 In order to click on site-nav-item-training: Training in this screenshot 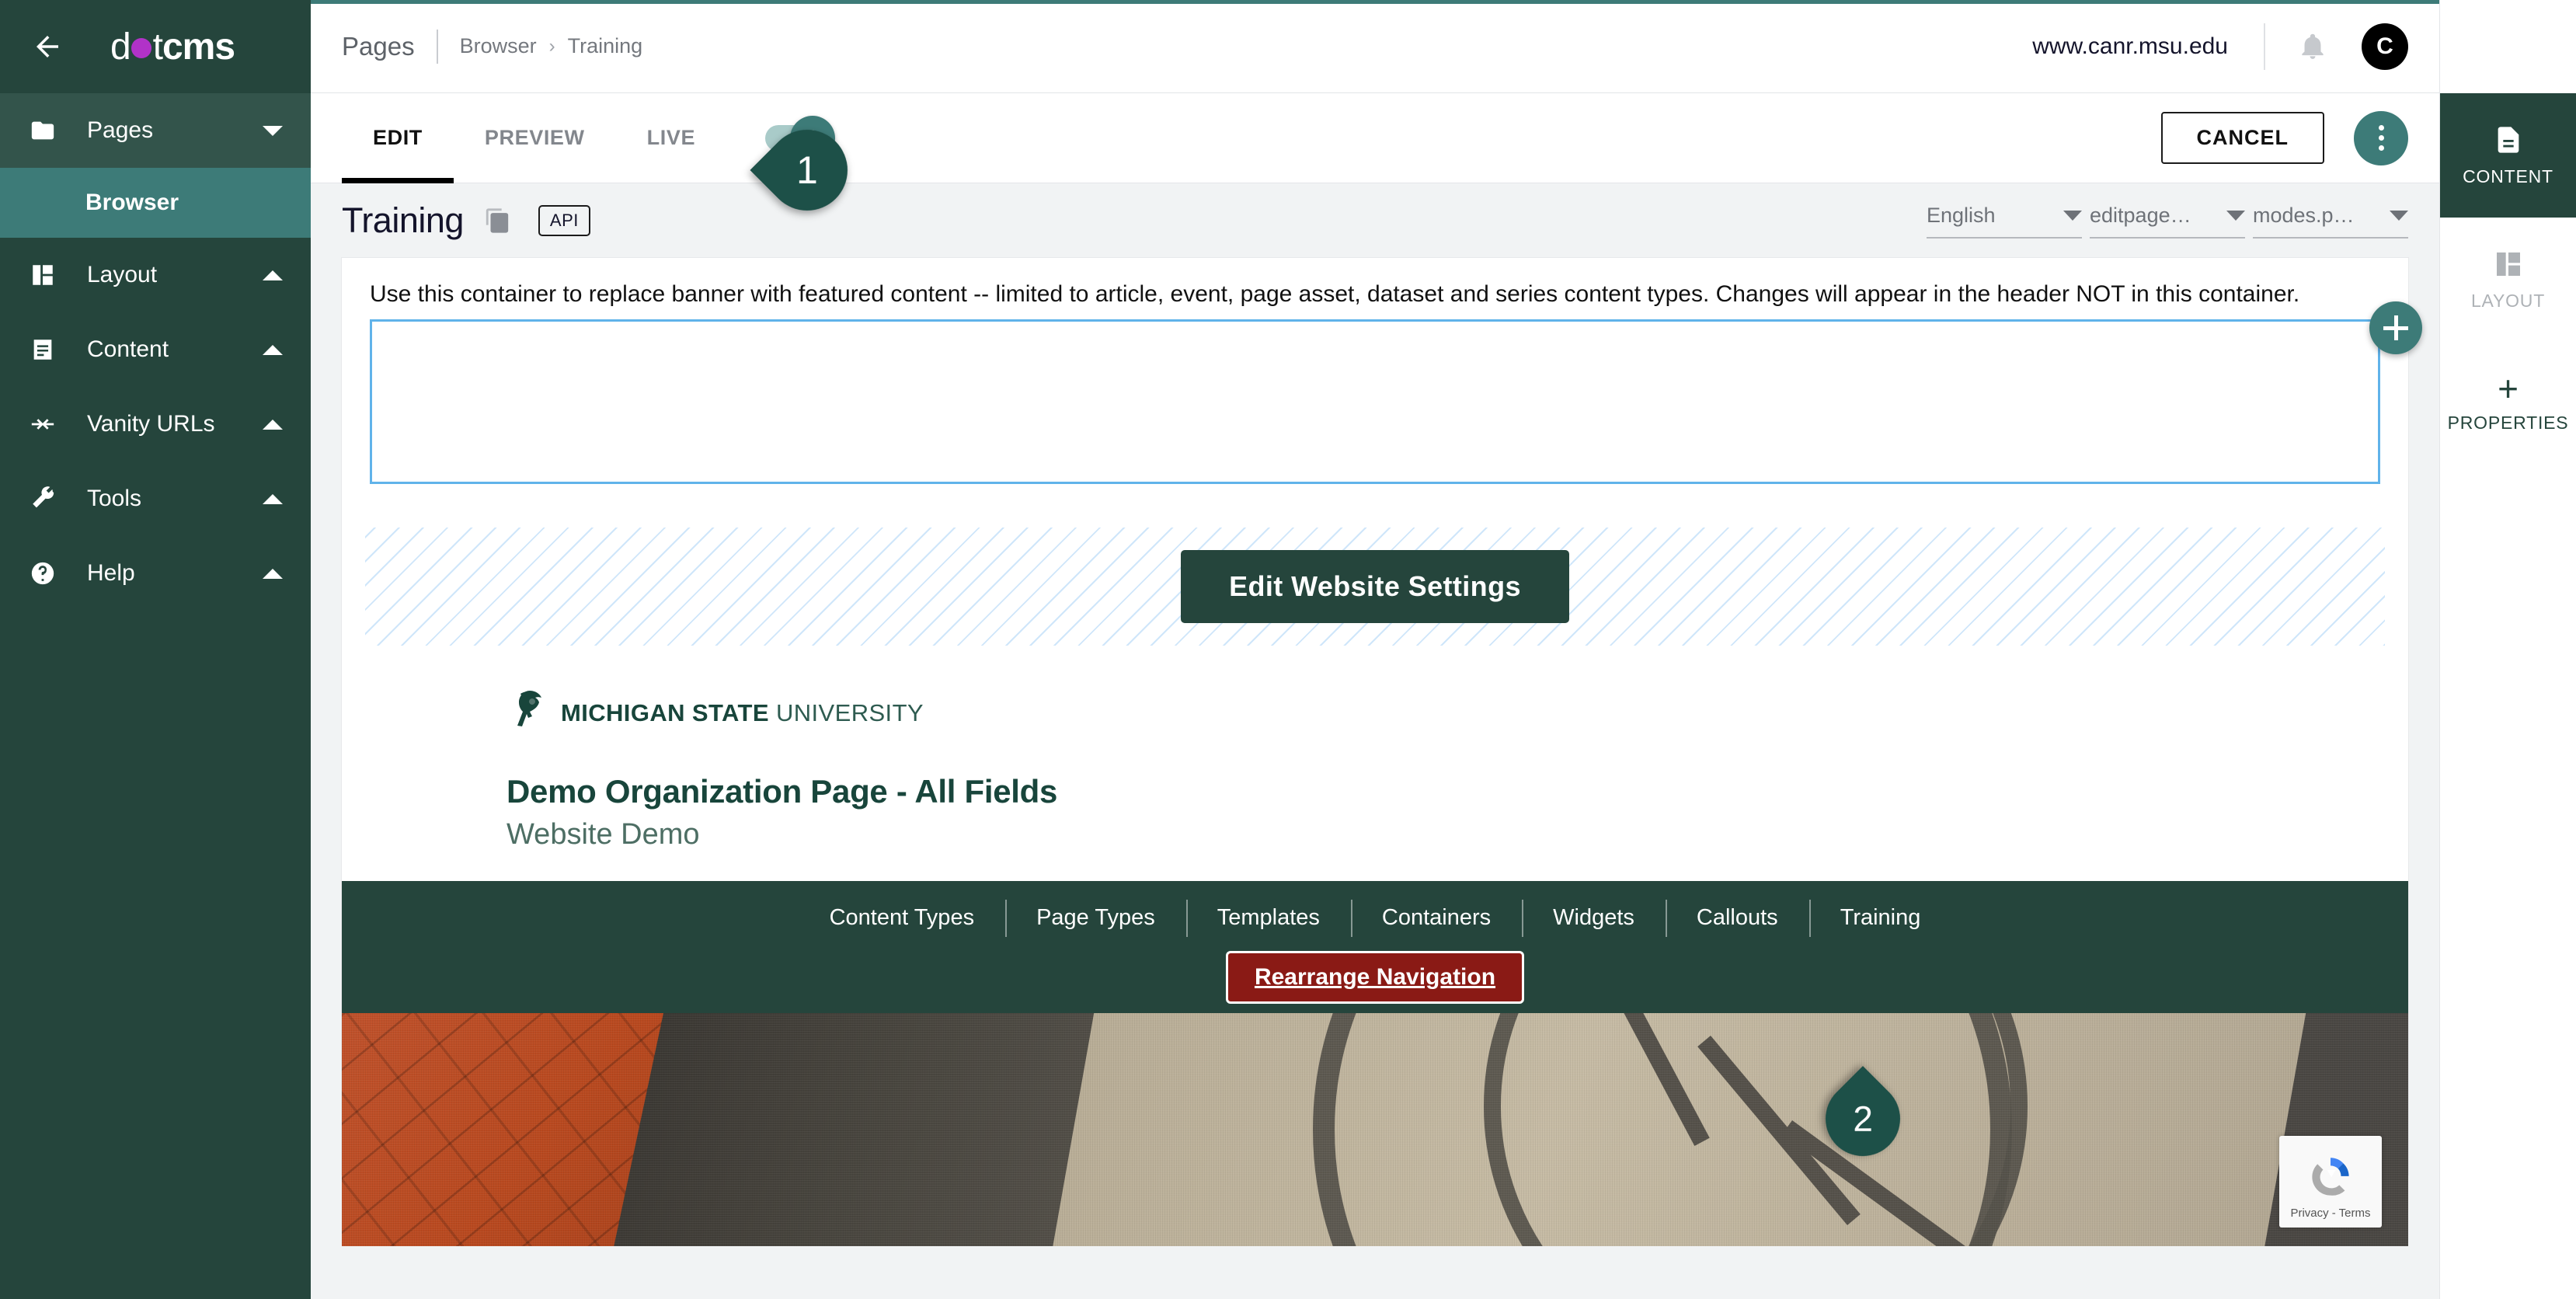, I will do `click(1880, 918)`.